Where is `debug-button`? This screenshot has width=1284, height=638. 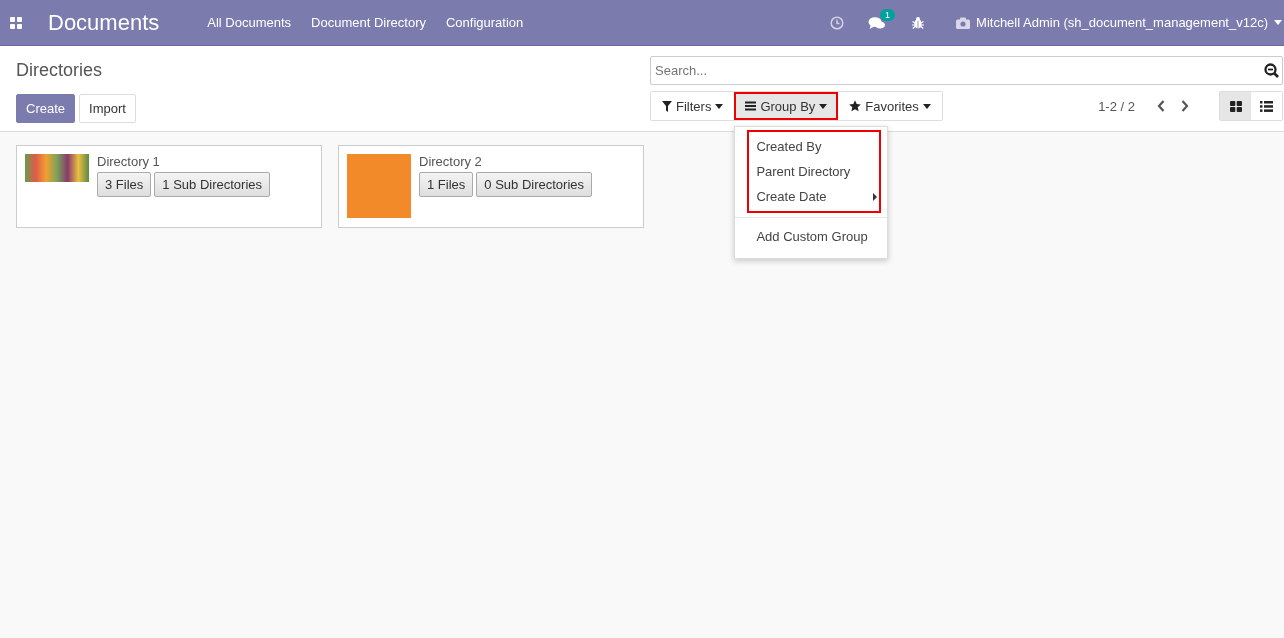
debug-button is located at coordinates (918, 22).